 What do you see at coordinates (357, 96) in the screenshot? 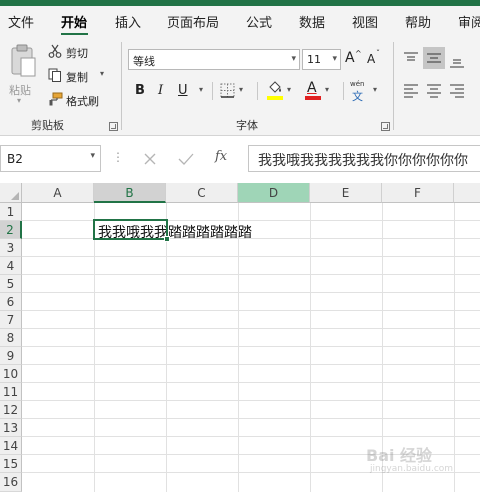
I see `phonetic-icon: 文` at bounding box center [357, 96].